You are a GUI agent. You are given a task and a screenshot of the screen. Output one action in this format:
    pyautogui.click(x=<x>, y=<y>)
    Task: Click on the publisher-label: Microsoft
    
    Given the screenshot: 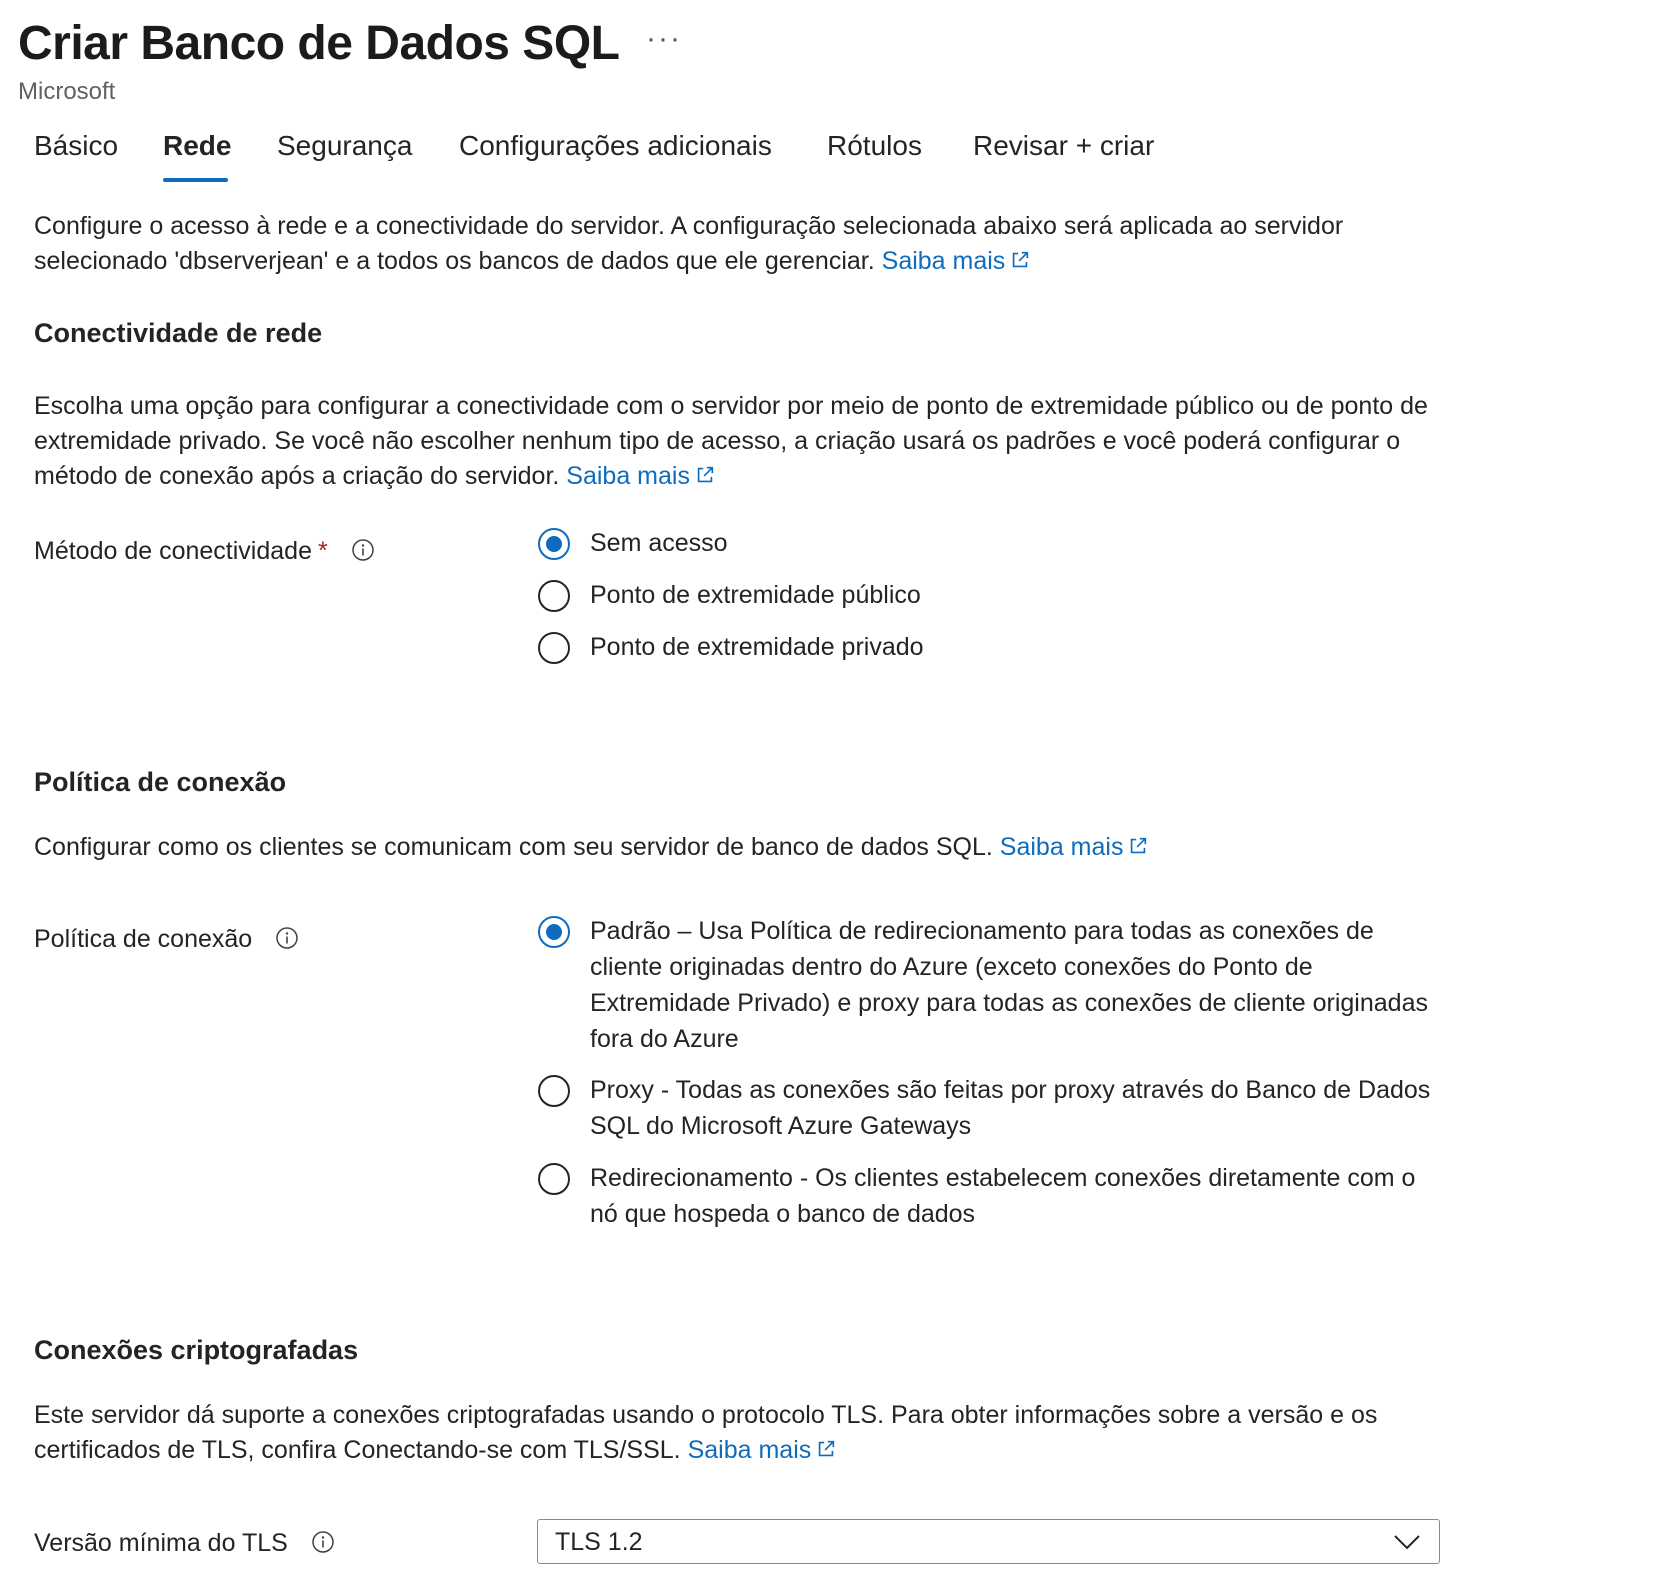 What is the action you would take?
    pyautogui.click(x=67, y=91)
    